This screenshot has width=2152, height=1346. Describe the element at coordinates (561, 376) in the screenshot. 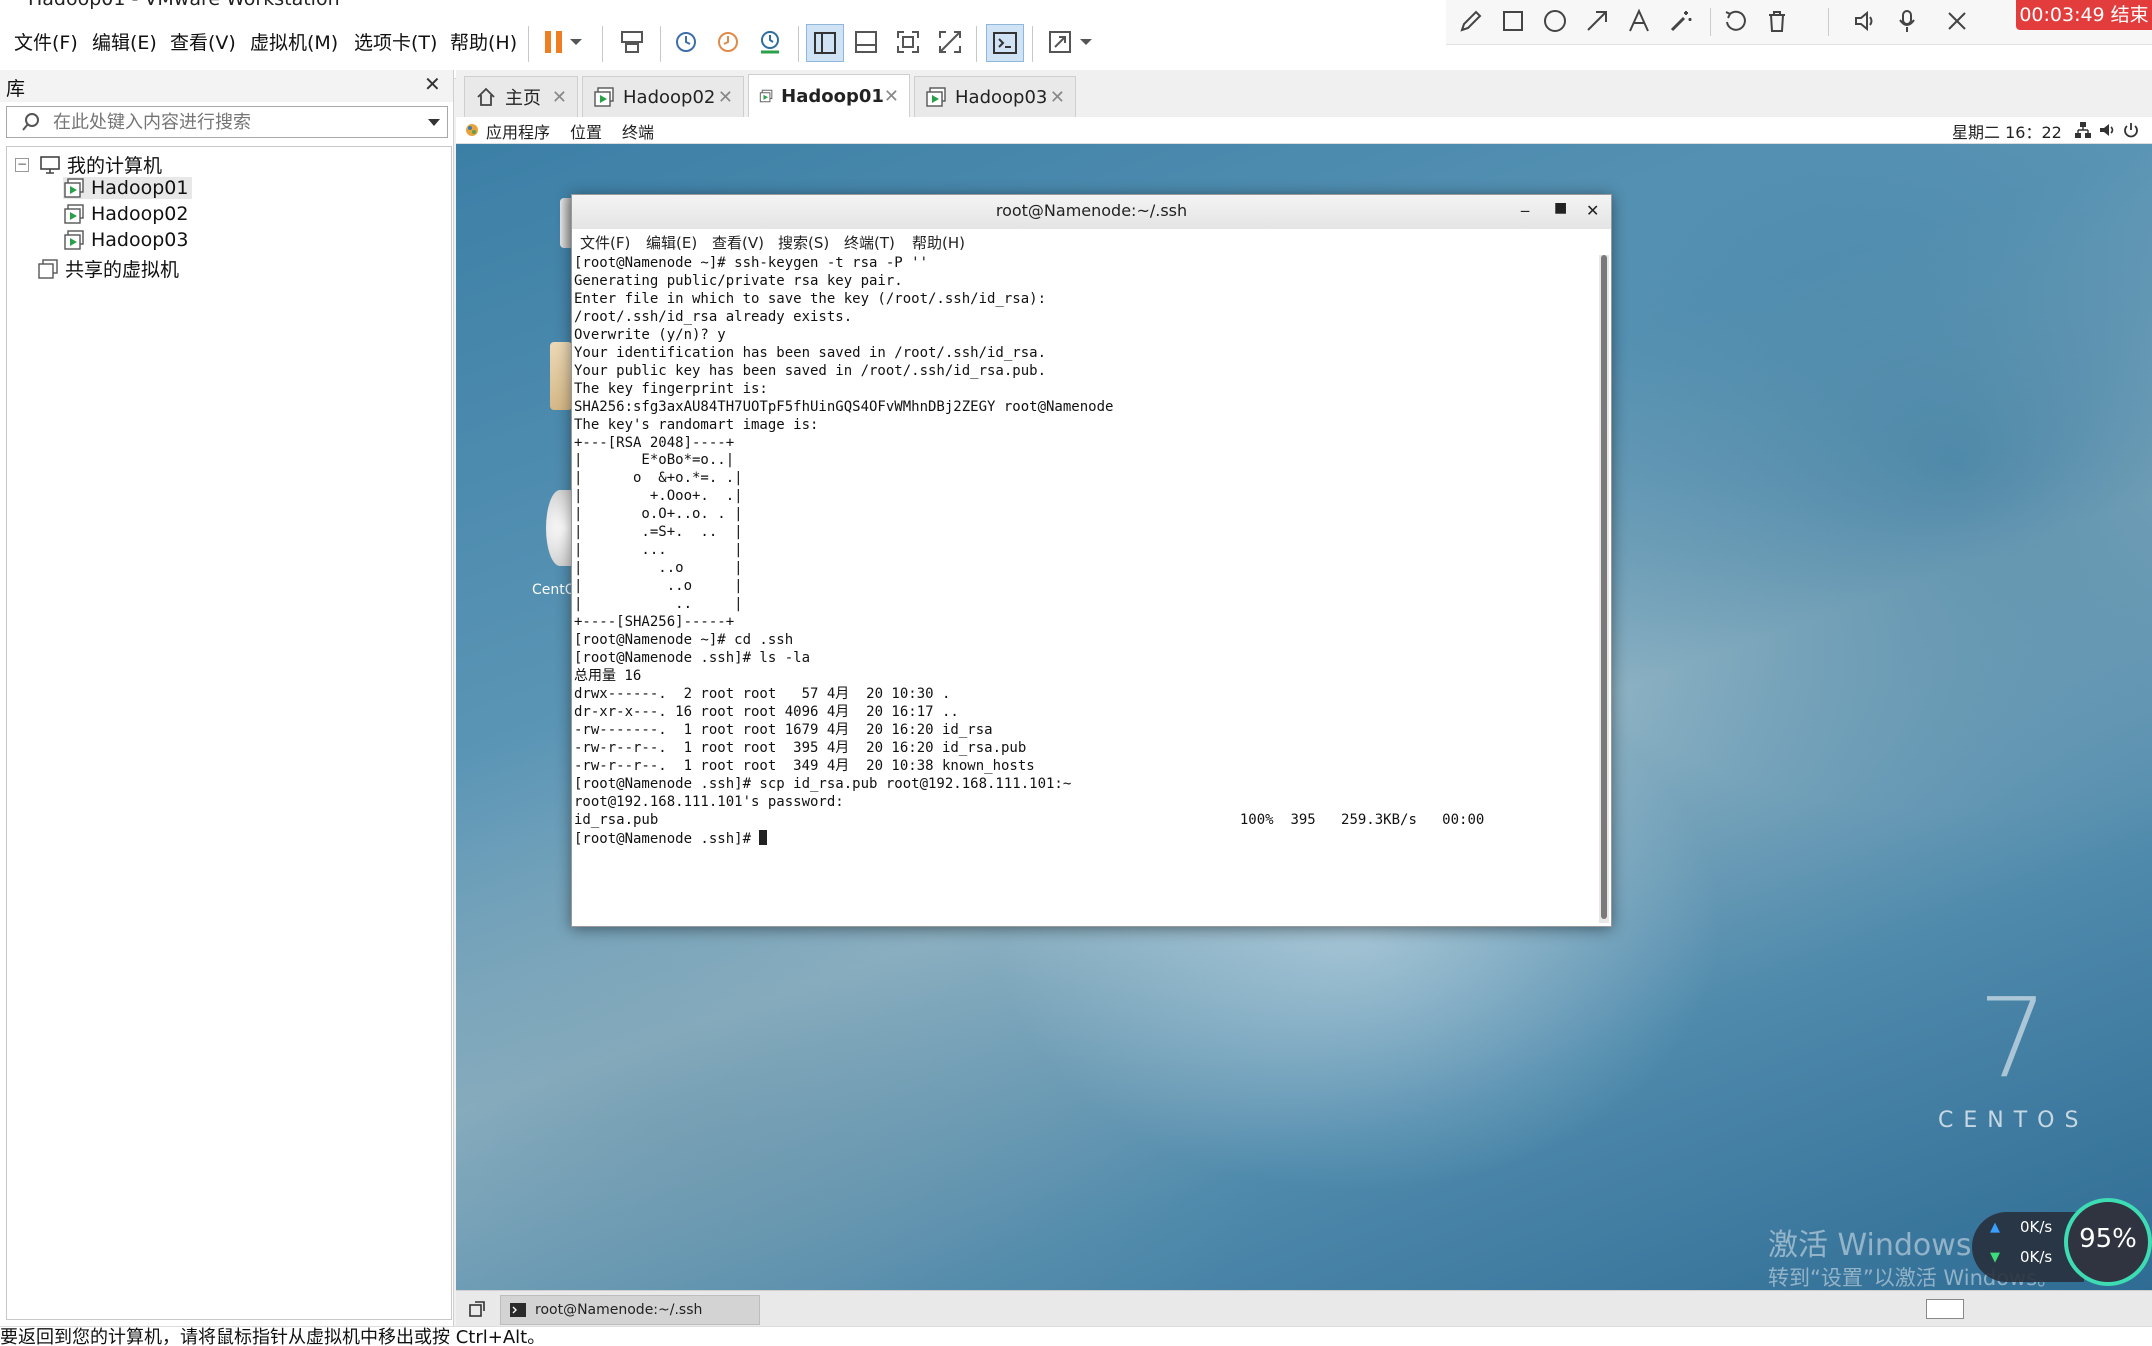

I see `home-folder-desktop-icon` at that location.